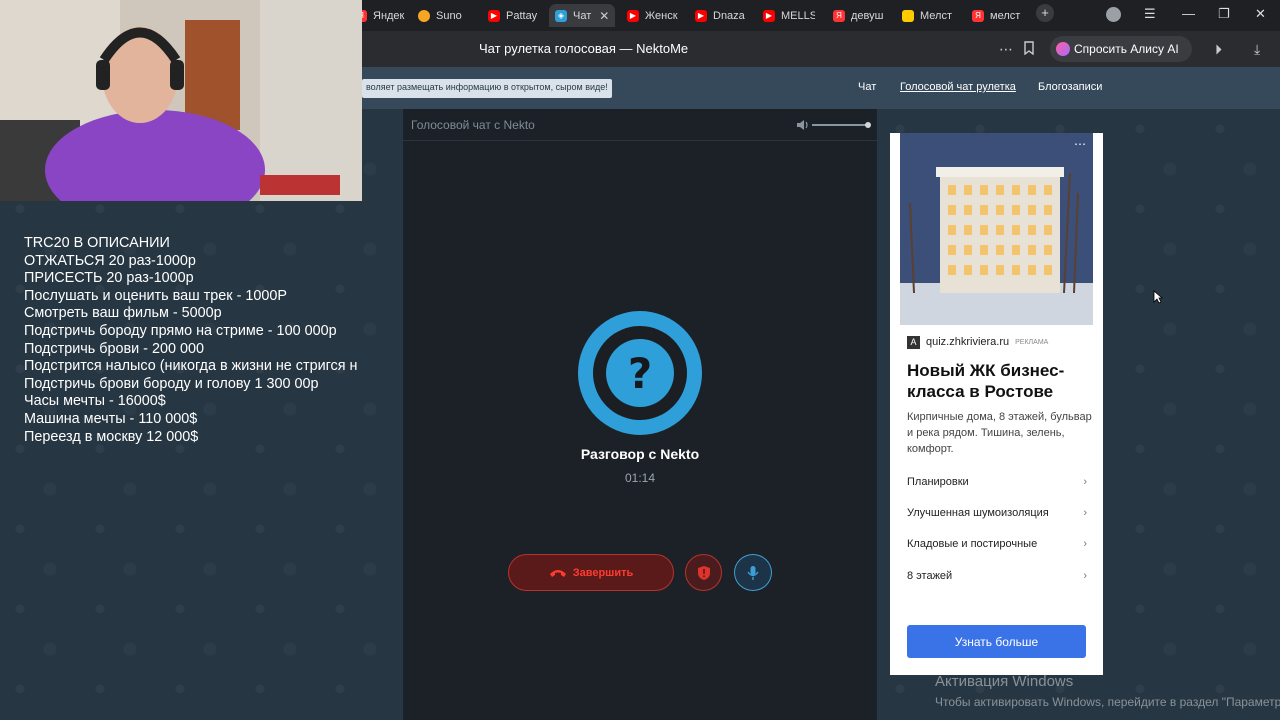 The image size is (1280, 720). Describe the element at coordinates (583, 48) in the screenshot. I see `page-title: Чат рулетка голосовая — NektoMe` at that location.